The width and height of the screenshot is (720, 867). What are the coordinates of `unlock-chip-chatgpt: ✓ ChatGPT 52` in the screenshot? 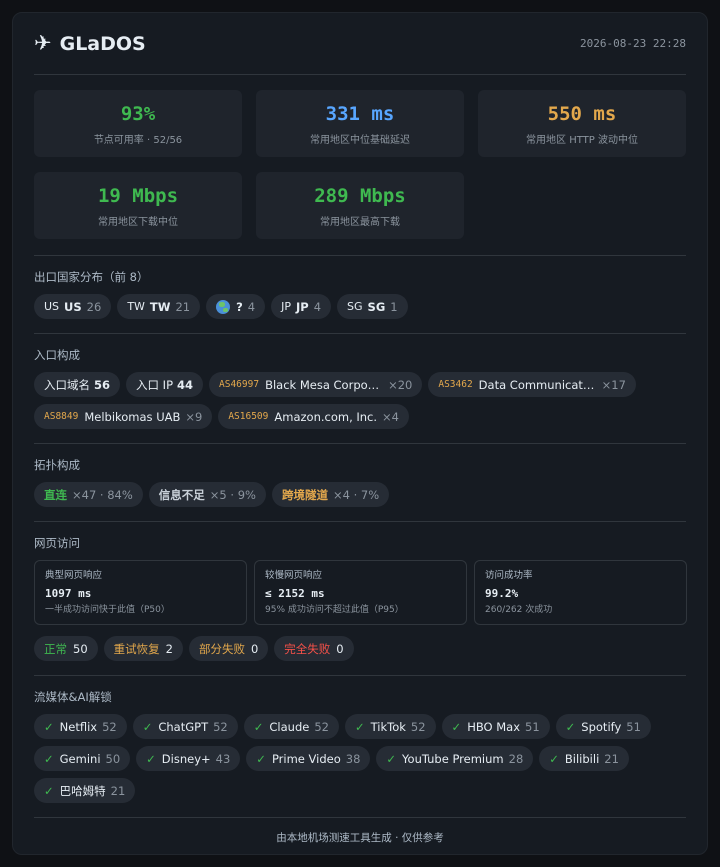 It's located at (185, 726).